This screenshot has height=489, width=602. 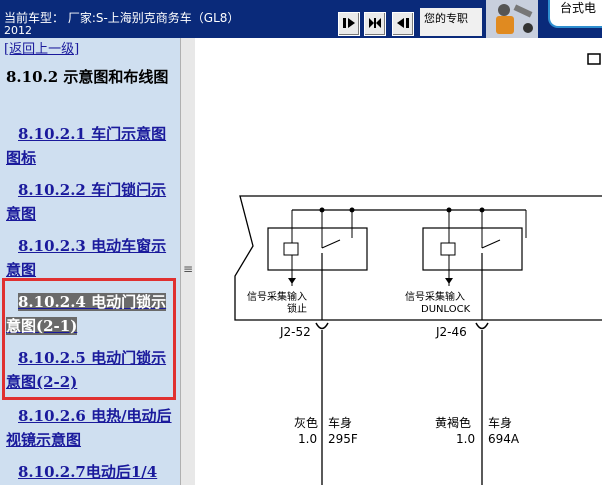 I want to click on prev-page-button, so click(x=349, y=24).